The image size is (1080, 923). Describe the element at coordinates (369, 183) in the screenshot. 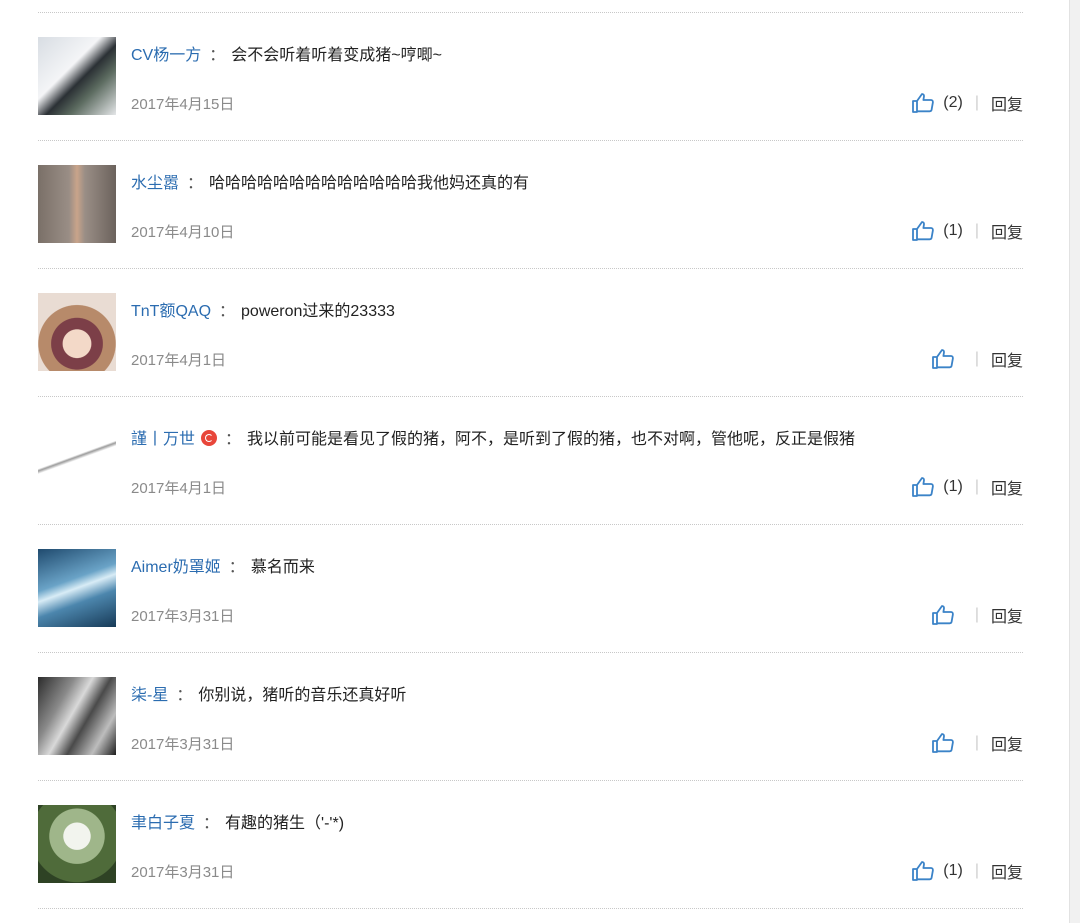

I see `comment-text: 哈哈哈哈哈哈哈哈哈哈哈哈哈我他妈还真的有` at that location.